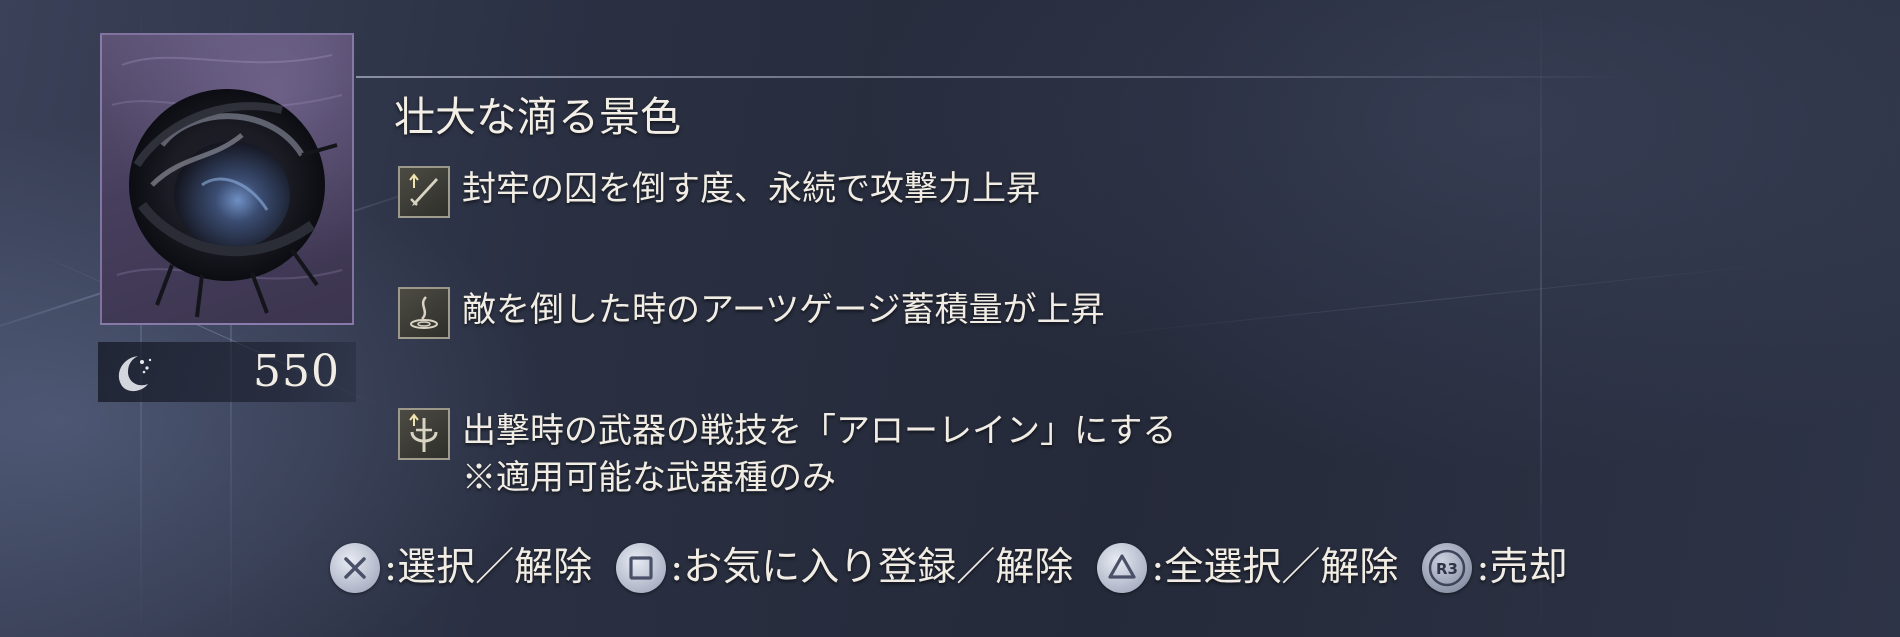 The height and width of the screenshot is (637, 1900). Describe the element at coordinates (649, 478) in the screenshot. I see `effect-note: ※適用可能な武器種のみ` at that location.